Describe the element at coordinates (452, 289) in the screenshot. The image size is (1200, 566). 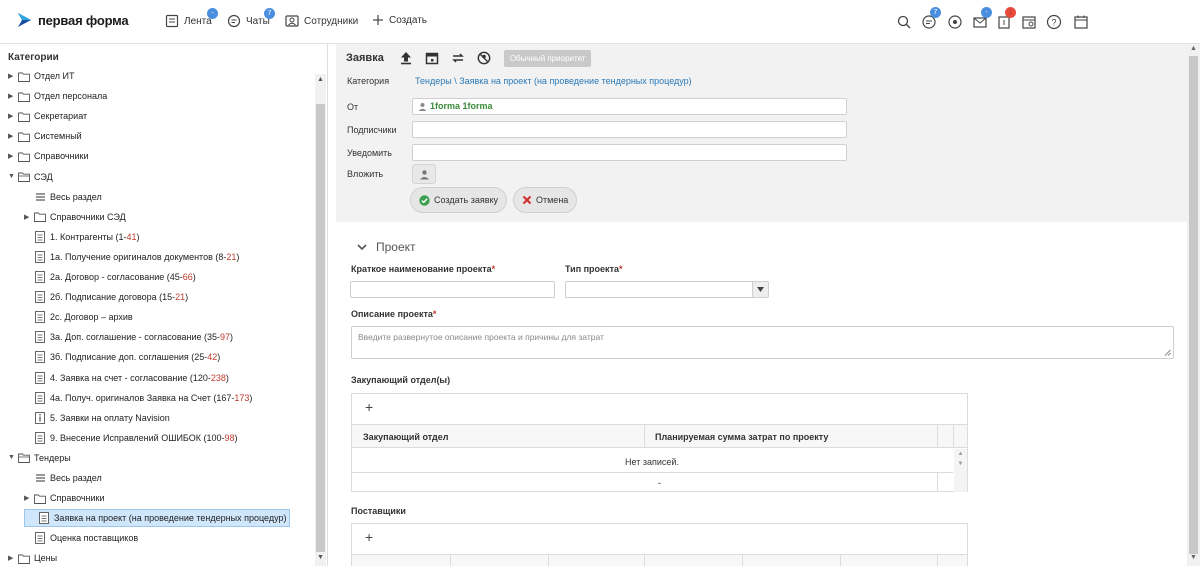
I see `short-name-input` at that location.